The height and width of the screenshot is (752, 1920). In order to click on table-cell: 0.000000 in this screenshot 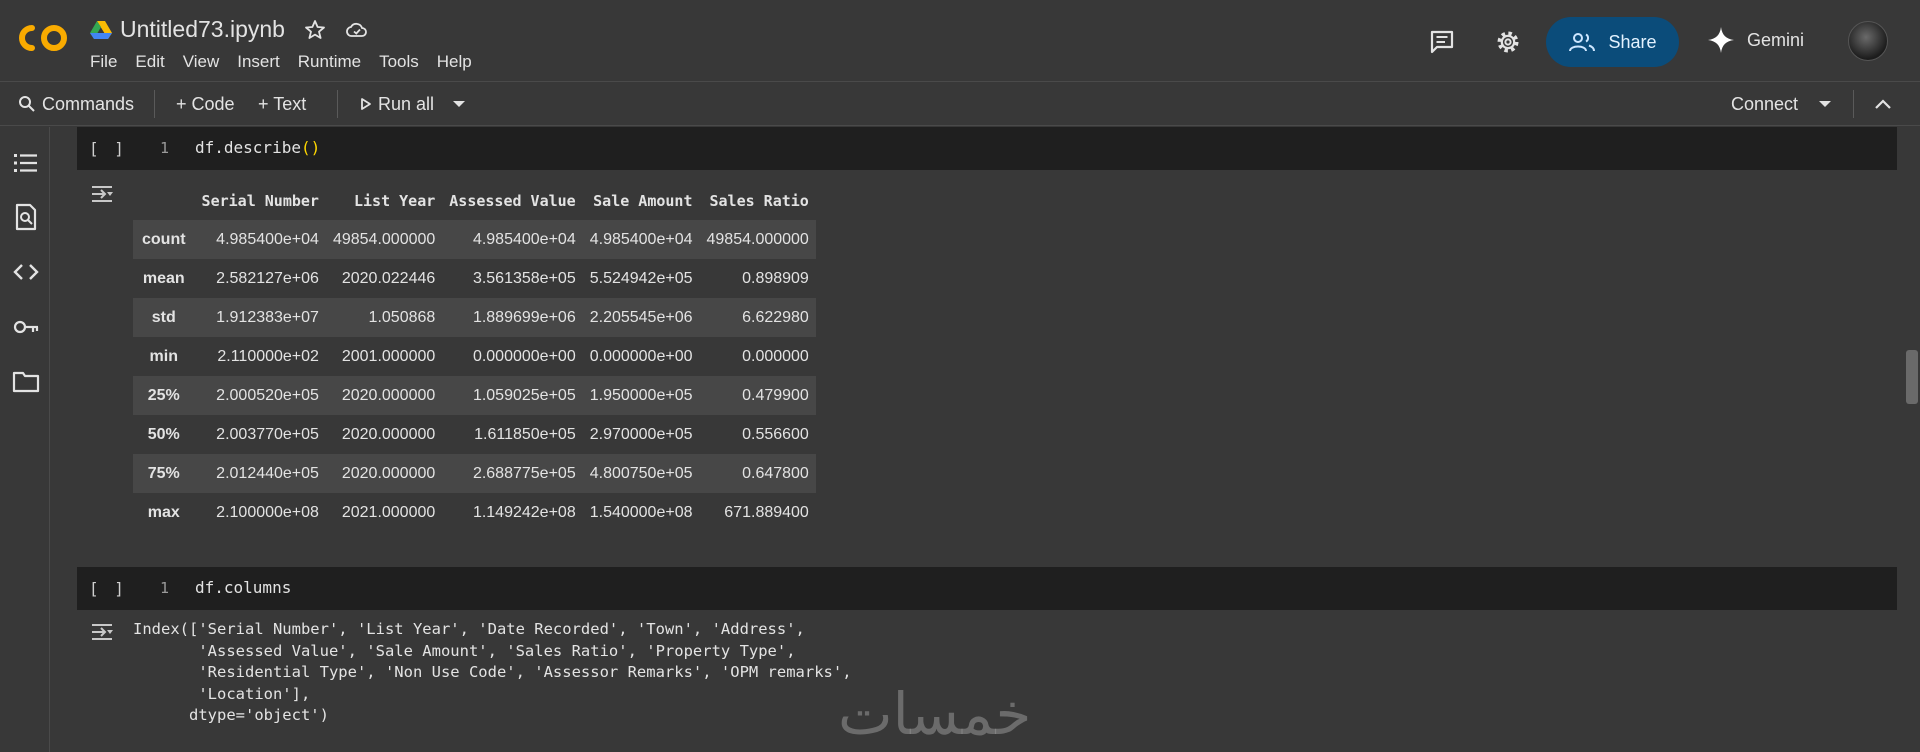, I will do `click(775, 356)`.